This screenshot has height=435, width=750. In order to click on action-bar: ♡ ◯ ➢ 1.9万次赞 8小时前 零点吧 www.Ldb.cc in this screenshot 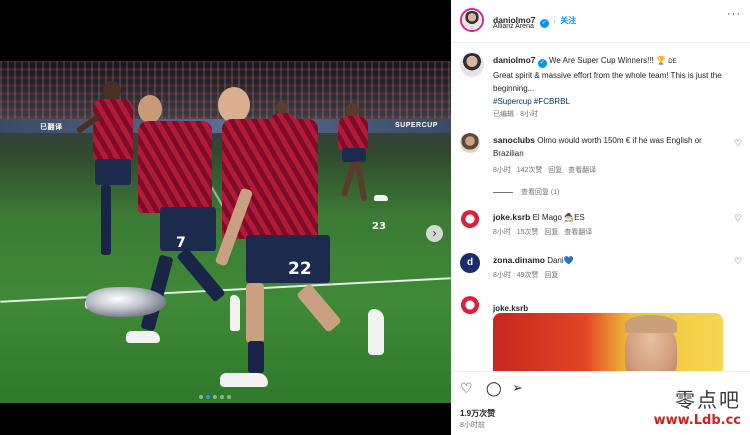, I will do `click(600, 403)`.